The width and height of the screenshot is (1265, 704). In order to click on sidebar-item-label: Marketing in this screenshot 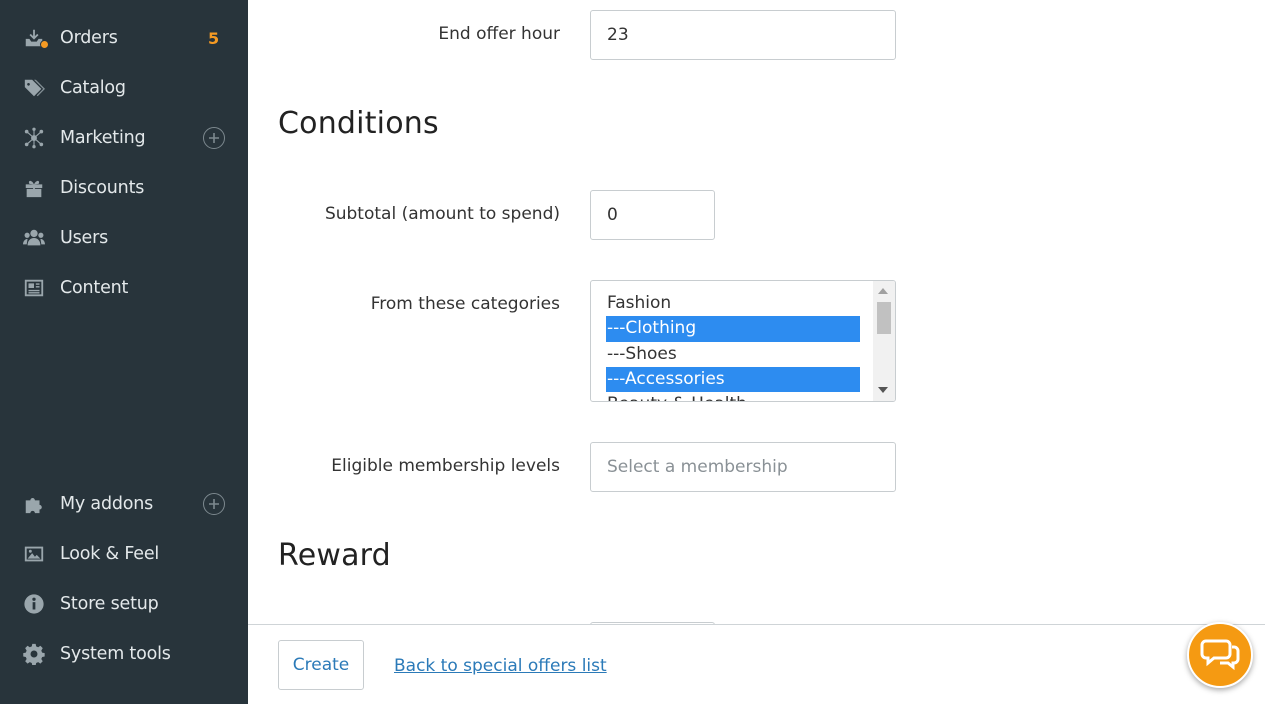, I will do `click(103, 138)`.